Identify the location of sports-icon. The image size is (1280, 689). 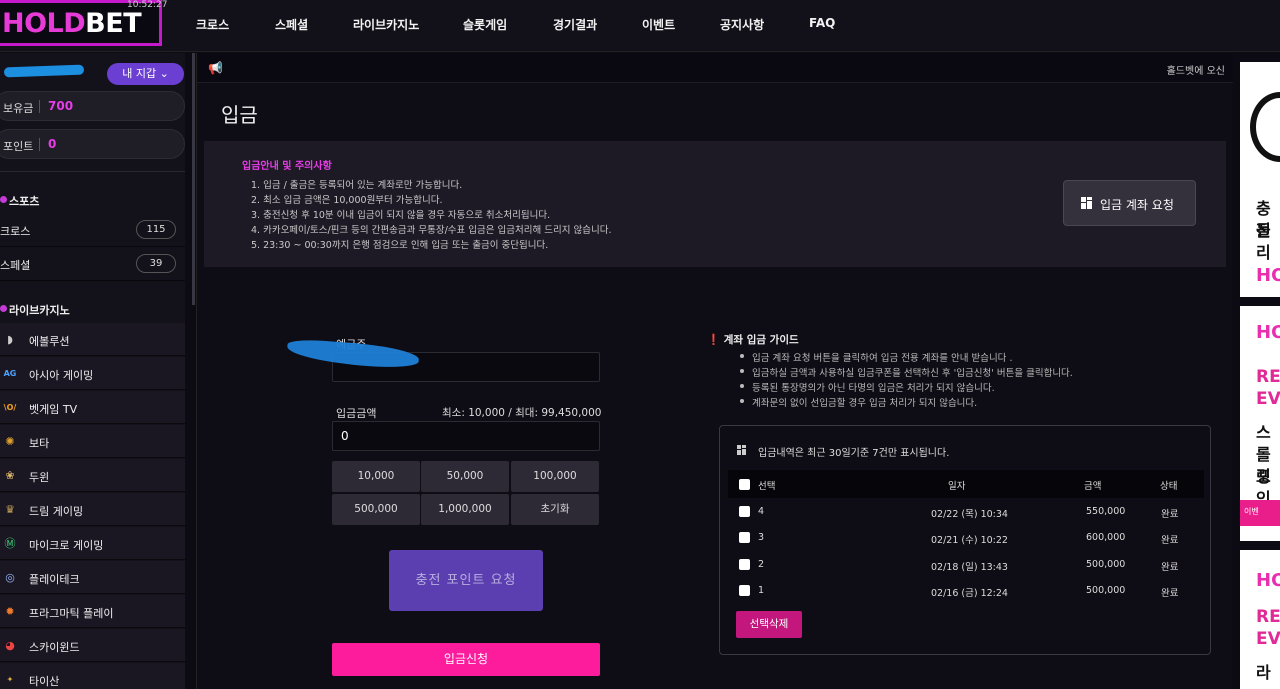
(3, 199).